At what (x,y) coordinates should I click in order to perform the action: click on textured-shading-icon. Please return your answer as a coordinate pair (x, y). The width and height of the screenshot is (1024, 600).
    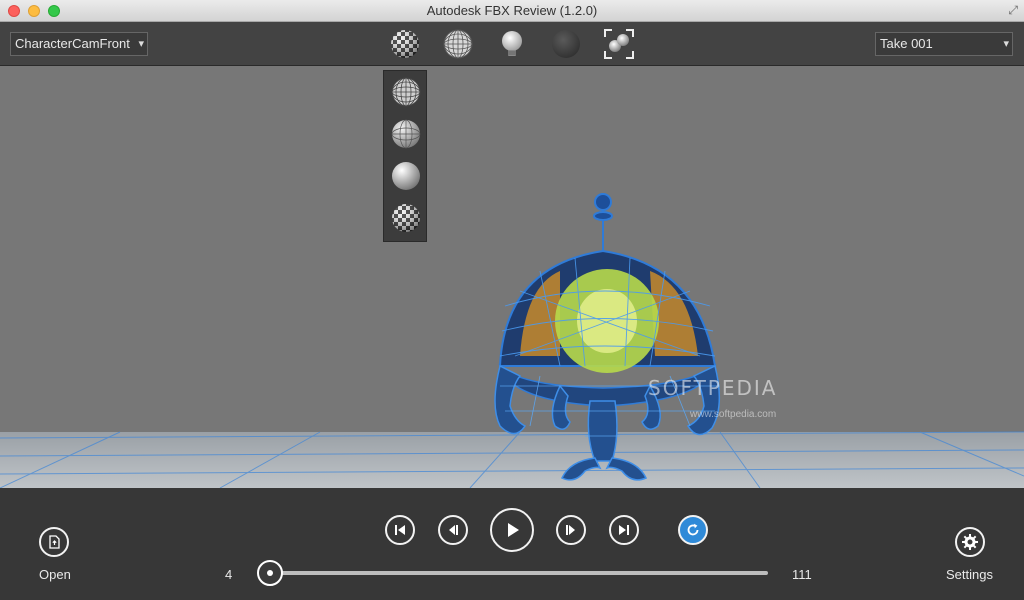
    Looking at the image, I should click on (405, 44).